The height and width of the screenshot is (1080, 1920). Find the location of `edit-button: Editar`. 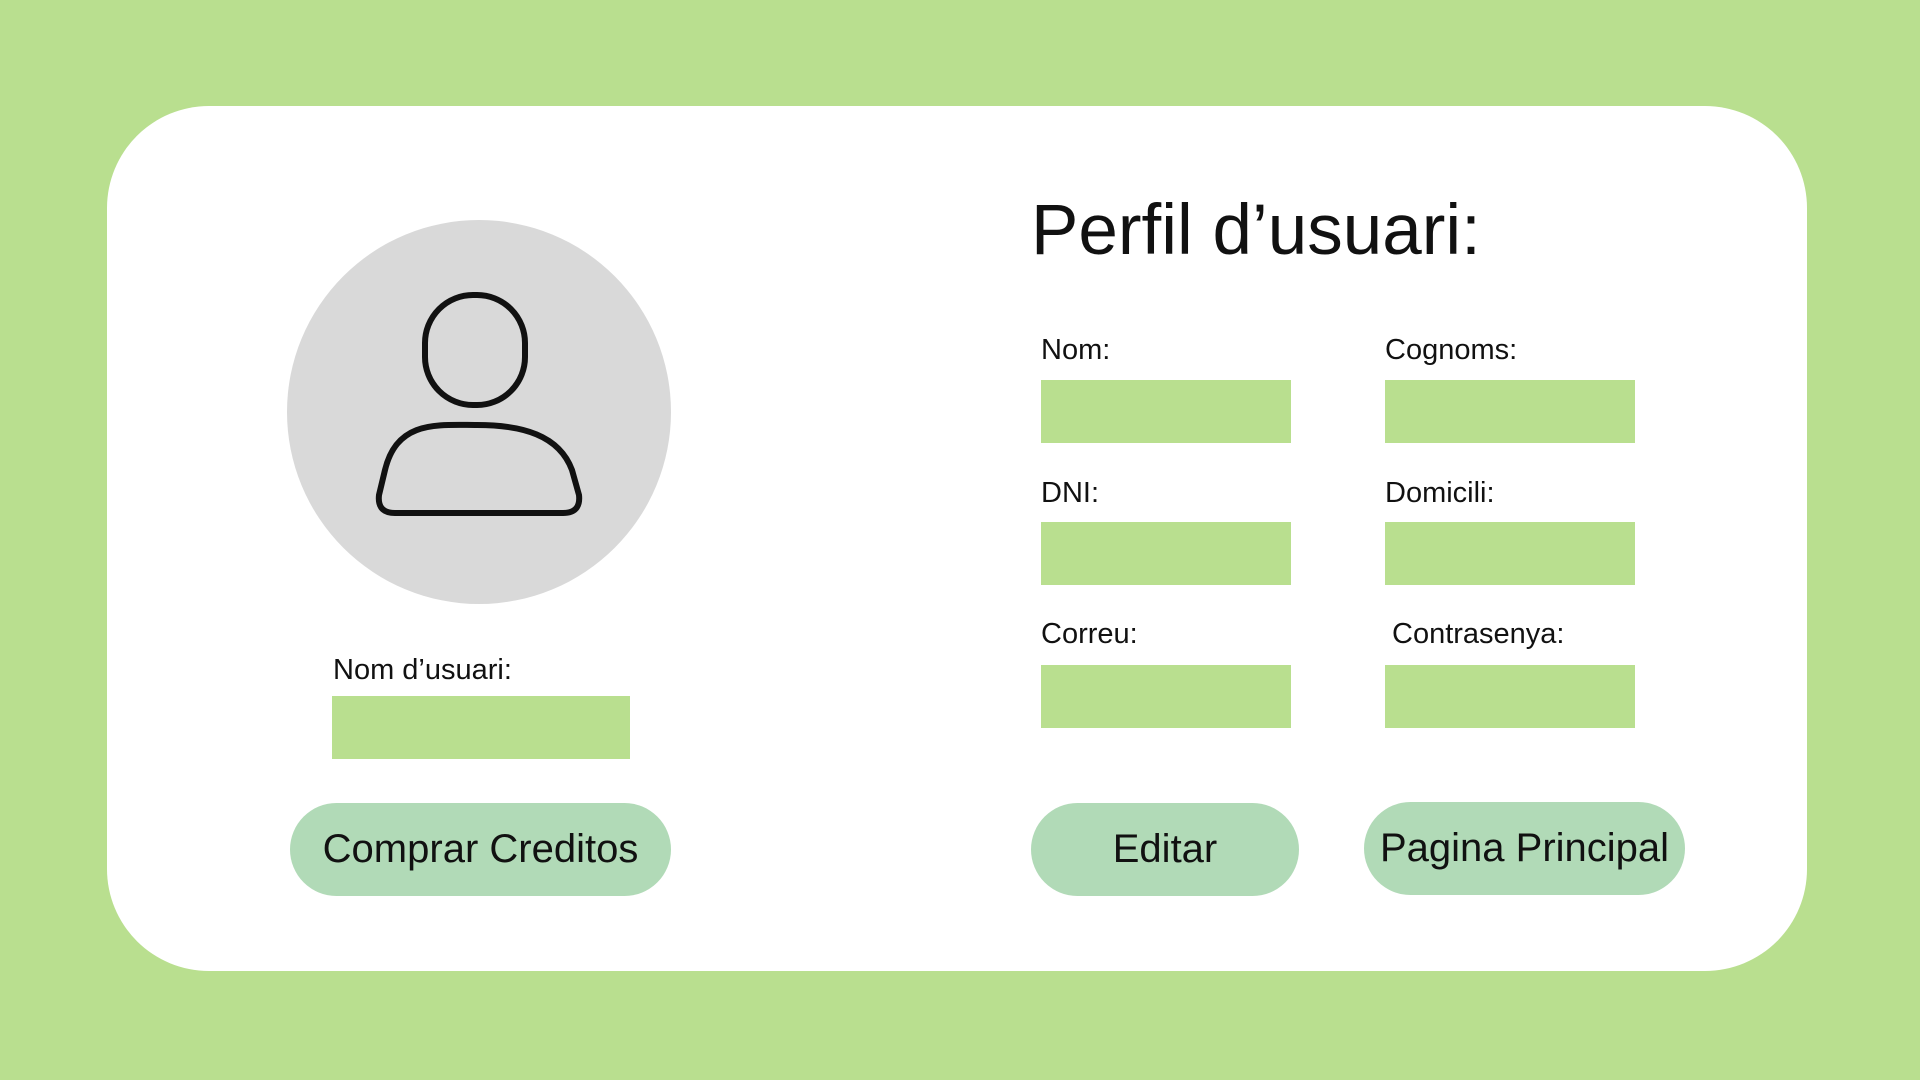

edit-button: Editar is located at coordinates (1165, 849).